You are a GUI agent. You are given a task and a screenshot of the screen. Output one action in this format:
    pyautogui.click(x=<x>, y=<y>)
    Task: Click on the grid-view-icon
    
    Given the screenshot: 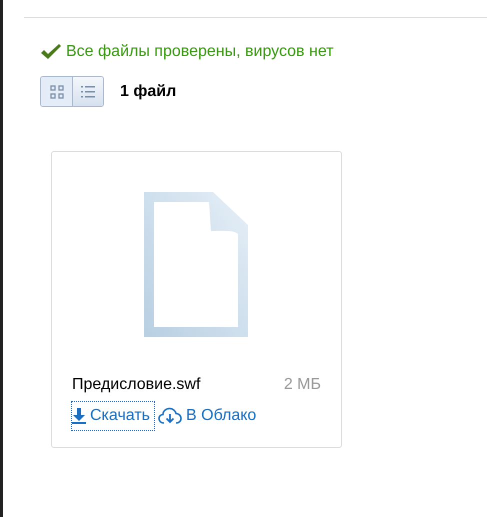 What is the action you would take?
    pyautogui.click(x=57, y=91)
    